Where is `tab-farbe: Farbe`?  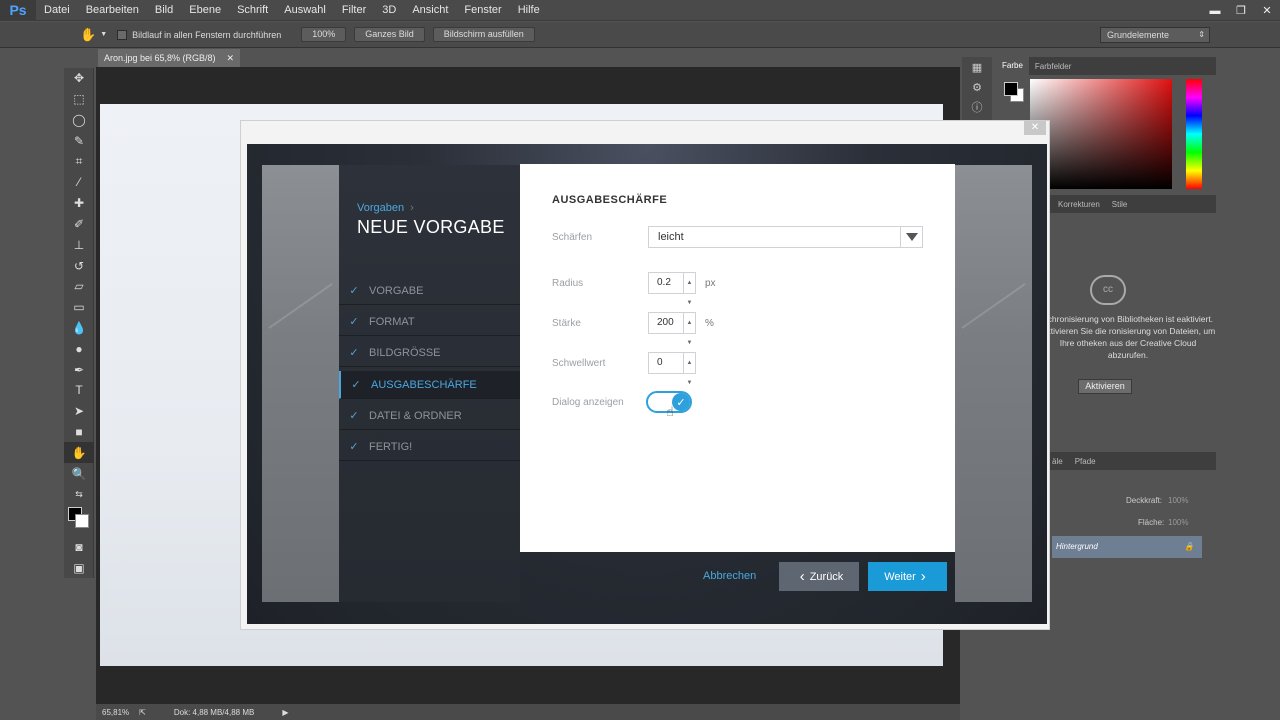 tab-farbe: Farbe is located at coordinates (1012, 66).